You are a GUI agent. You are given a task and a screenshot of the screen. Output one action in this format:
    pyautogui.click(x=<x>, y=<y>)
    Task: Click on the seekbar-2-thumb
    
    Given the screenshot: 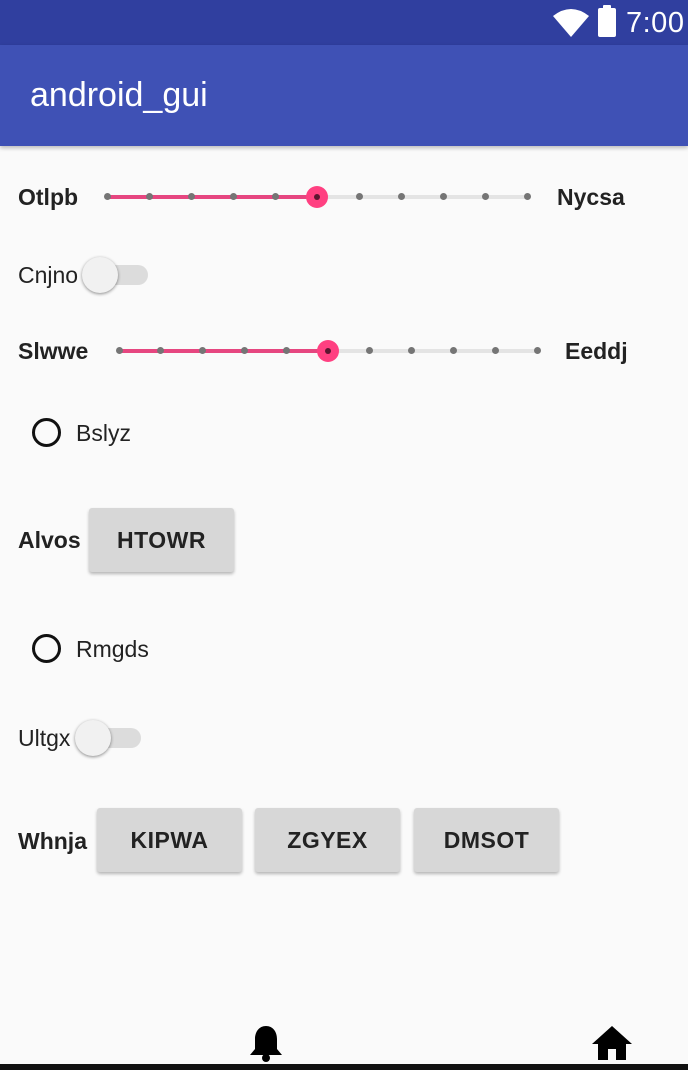 What is the action you would take?
    pyautogui.click(x=328, y=351)
    